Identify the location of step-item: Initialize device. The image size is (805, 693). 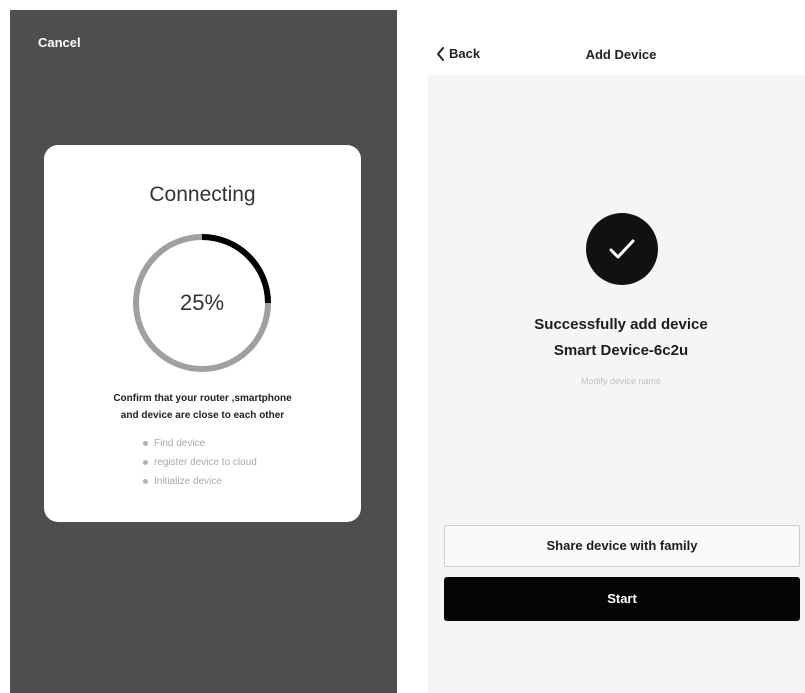
(200, 481).